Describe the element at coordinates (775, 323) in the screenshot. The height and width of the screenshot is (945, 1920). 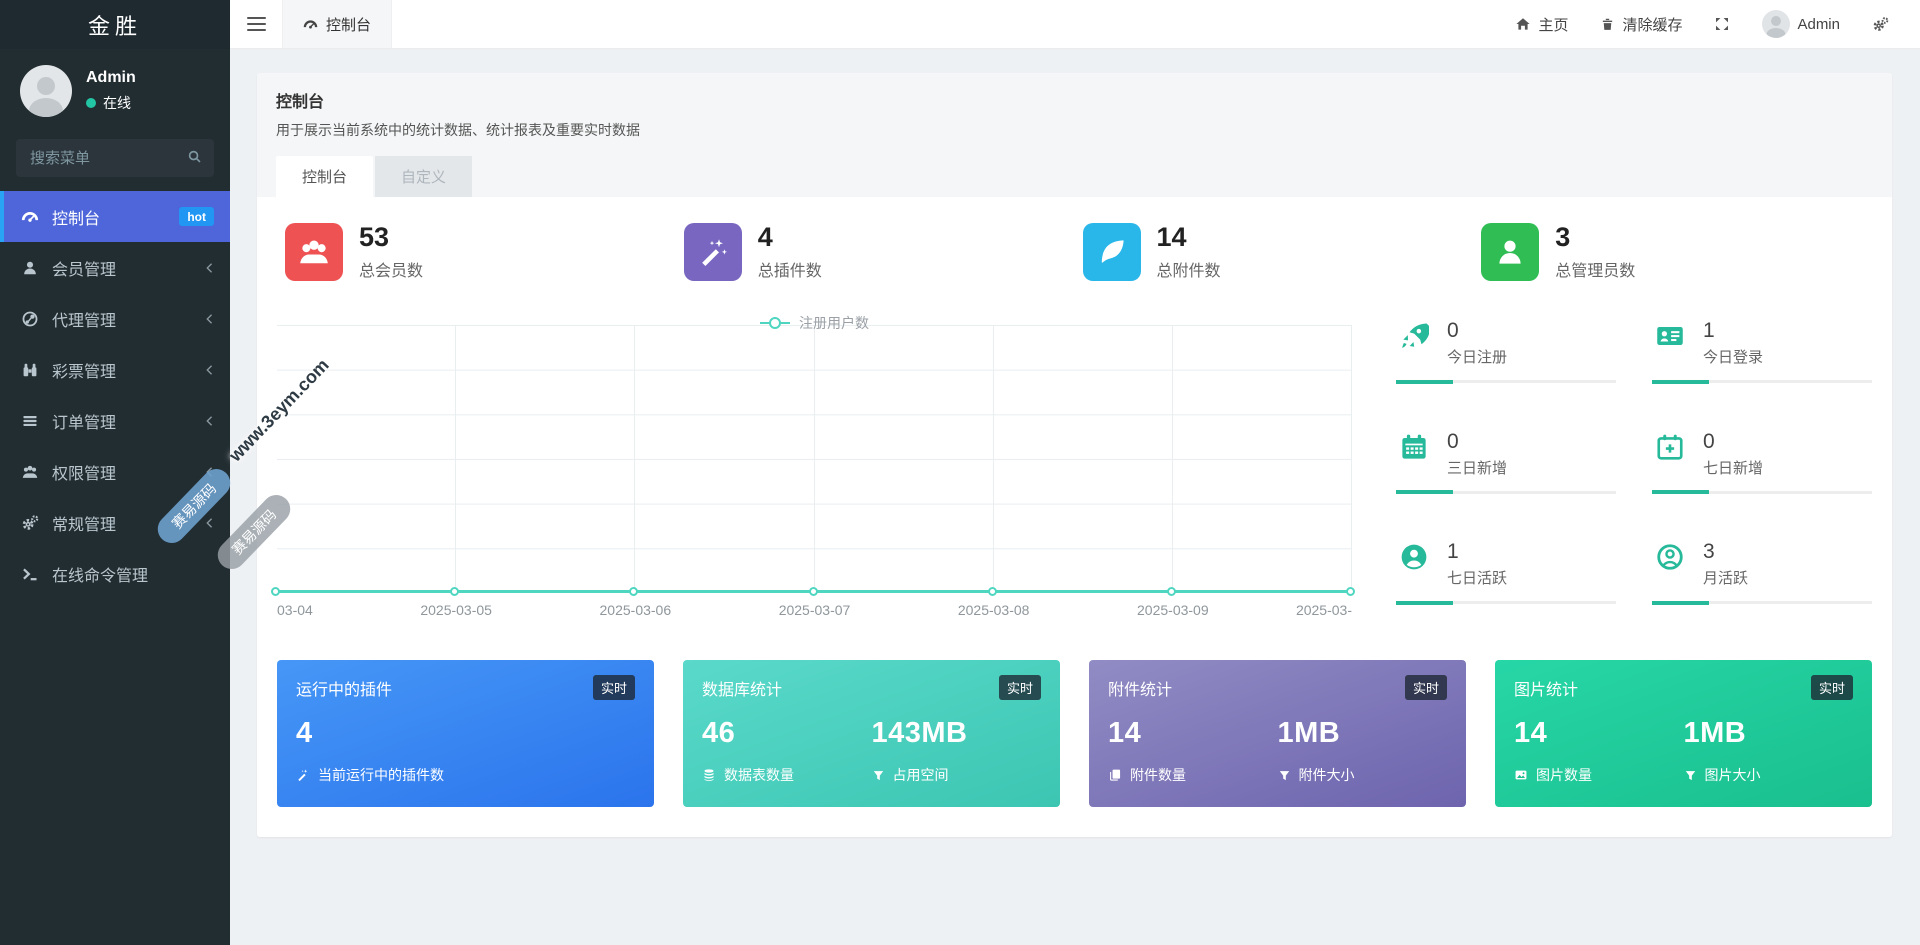
I see `legend-line-marker-icon` at that location.